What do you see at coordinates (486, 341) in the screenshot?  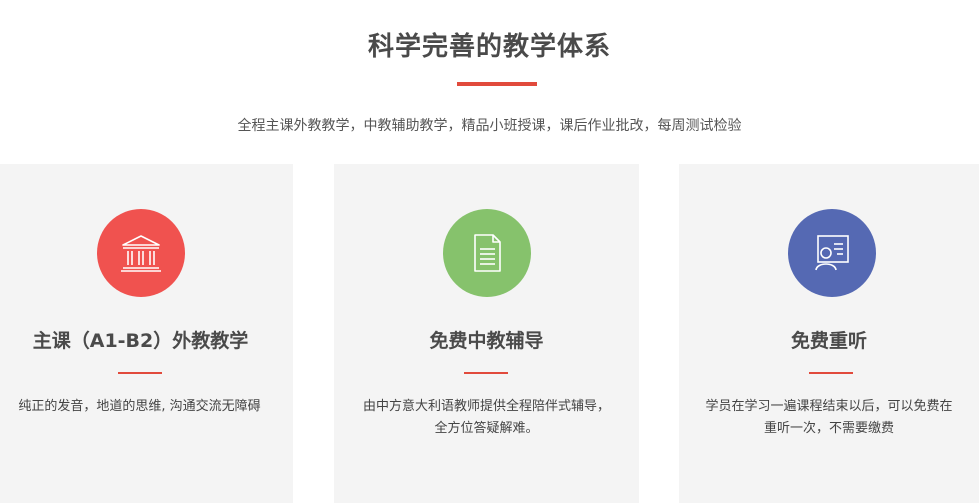 I see `card-title: 免费中教辅导` at bounding box center [486, 341].